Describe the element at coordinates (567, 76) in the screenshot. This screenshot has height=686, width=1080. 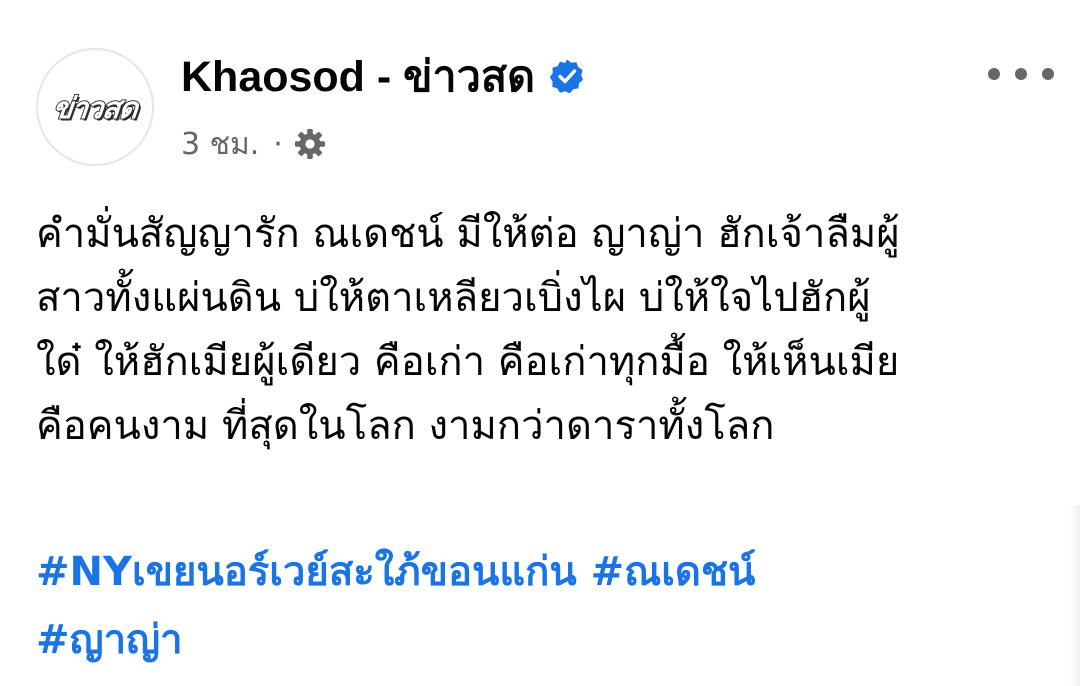
I see `verified-badge-icon` at that location.